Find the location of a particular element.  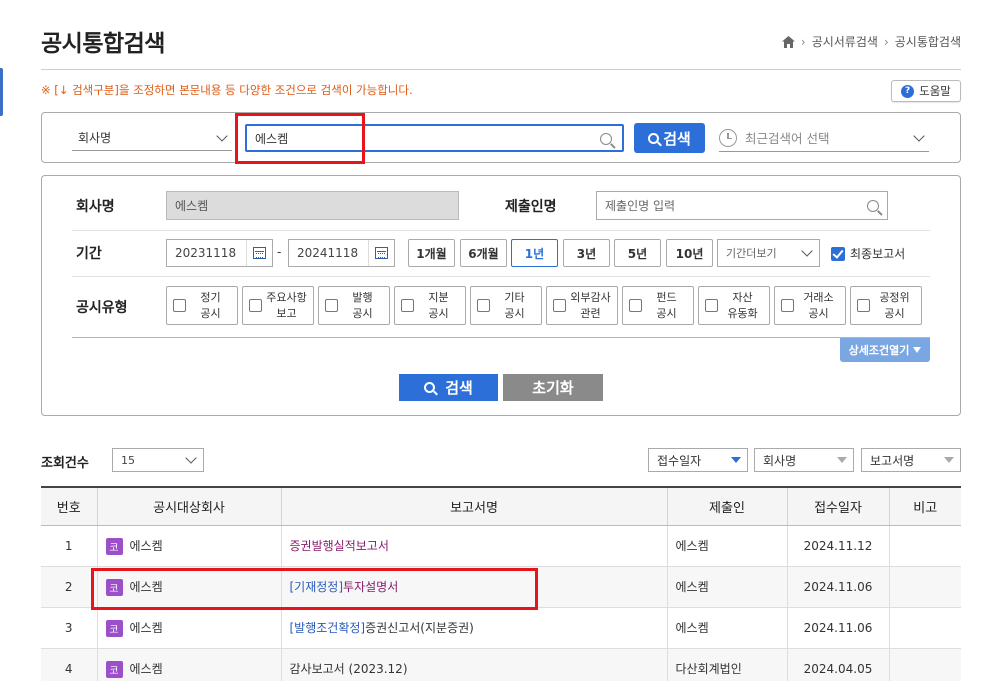

conditions-search-button: 검색 is located at coordinates (448, 387).